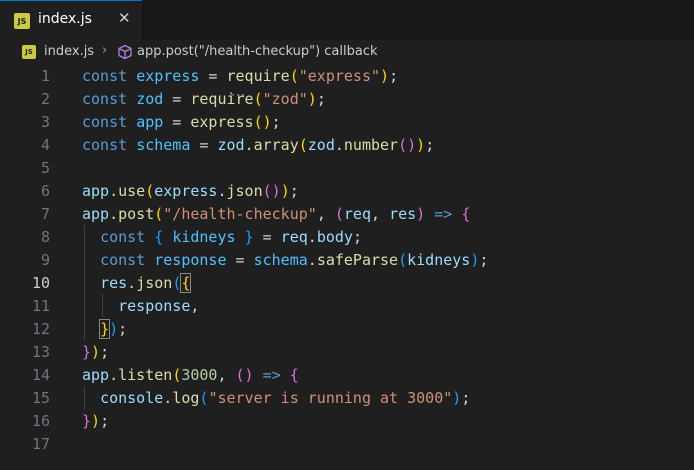 The height and width of the screenshot is (470, 694). I want to click on line-number: 16, so click(40, 421).